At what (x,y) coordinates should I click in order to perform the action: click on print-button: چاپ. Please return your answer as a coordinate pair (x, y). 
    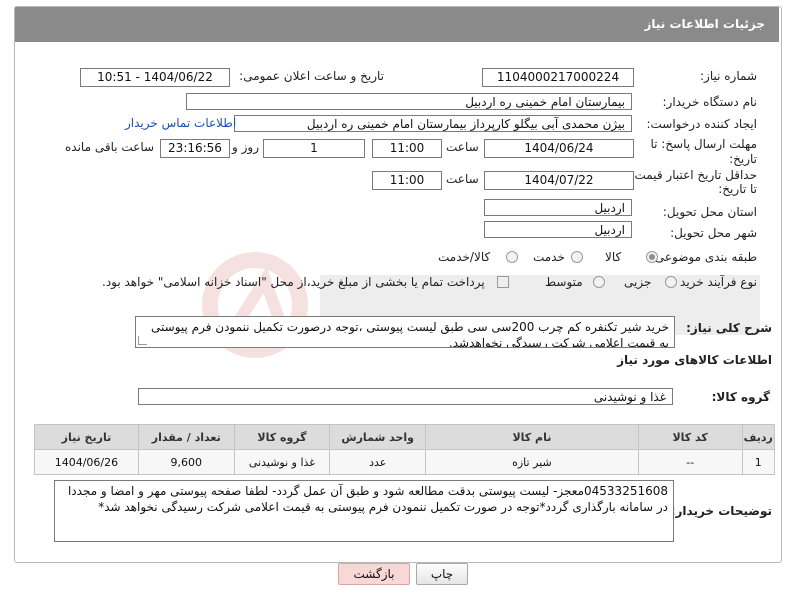
    Looking at the image, I should click on (442, 574).